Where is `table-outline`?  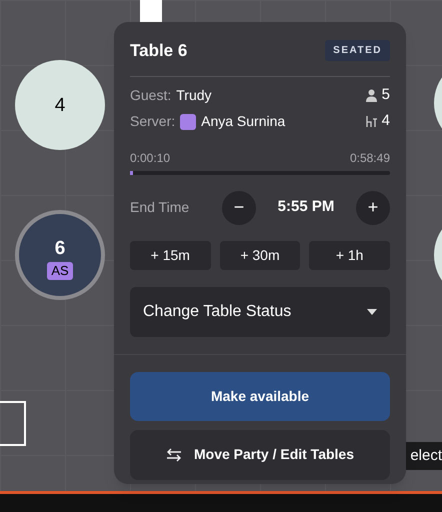
table-outline is located at coordinates (13, 423).